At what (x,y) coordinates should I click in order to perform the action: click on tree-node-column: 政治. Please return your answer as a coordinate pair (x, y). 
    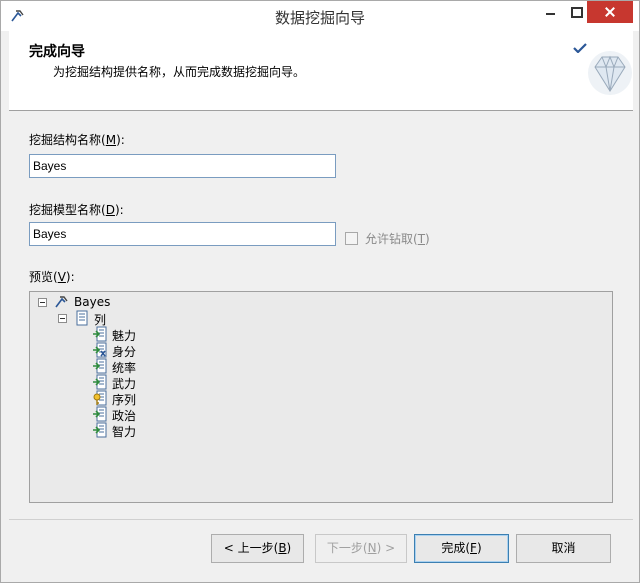
    Looking at the image, I should click on (320, 414).